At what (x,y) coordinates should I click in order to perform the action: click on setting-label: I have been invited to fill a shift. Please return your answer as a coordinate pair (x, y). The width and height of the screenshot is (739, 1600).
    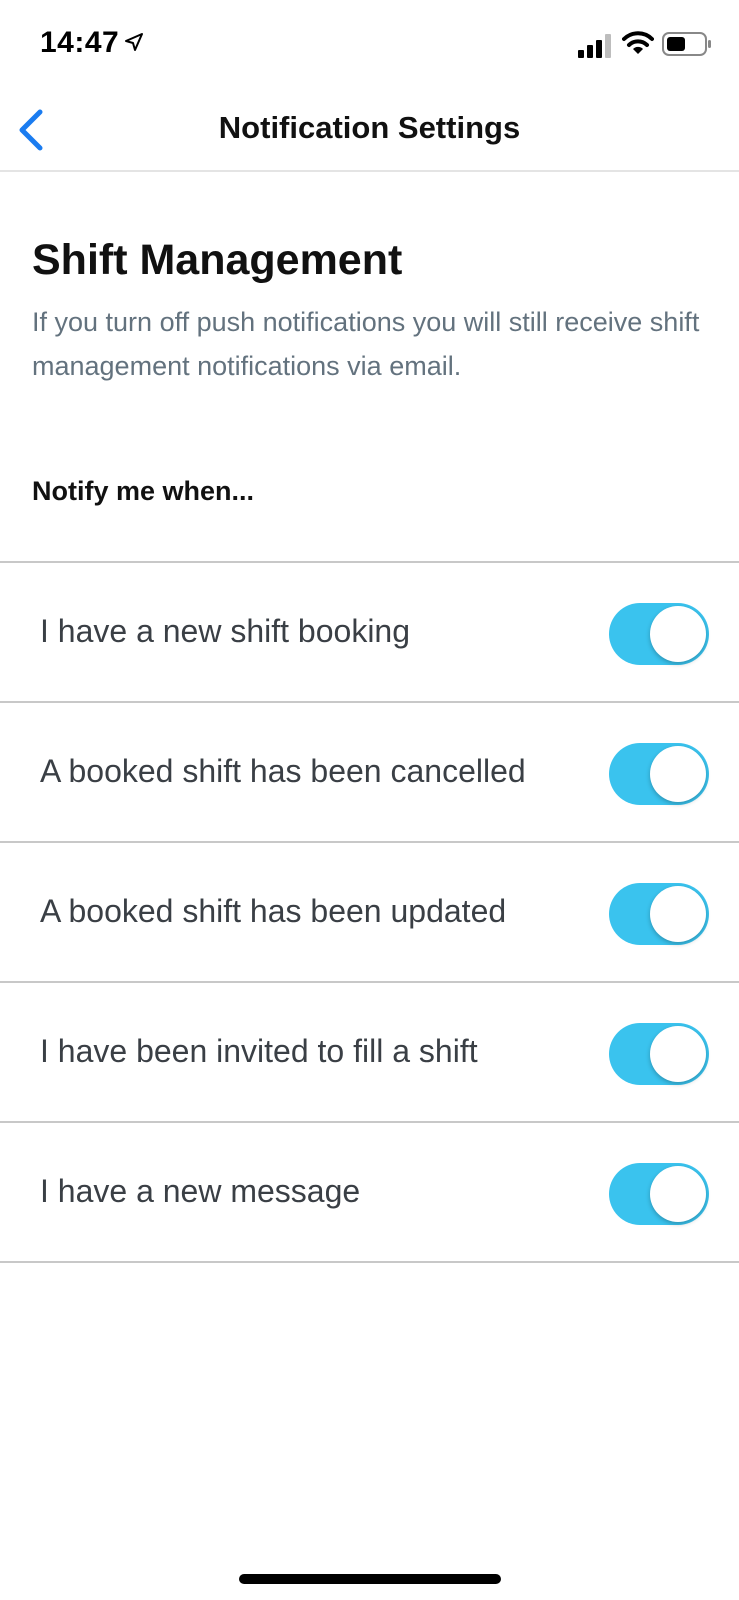
    Looking at the image, I should click on (259, 1051).